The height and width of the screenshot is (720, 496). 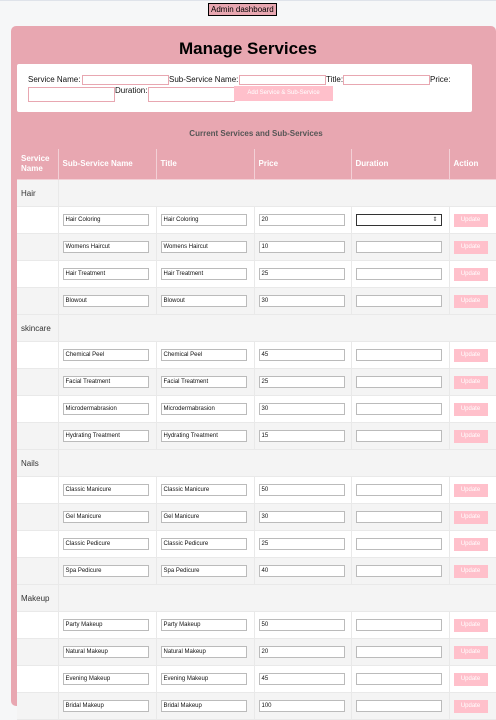 I want to click on title-input: Bridal Makeup, so click(x=203, y=706).